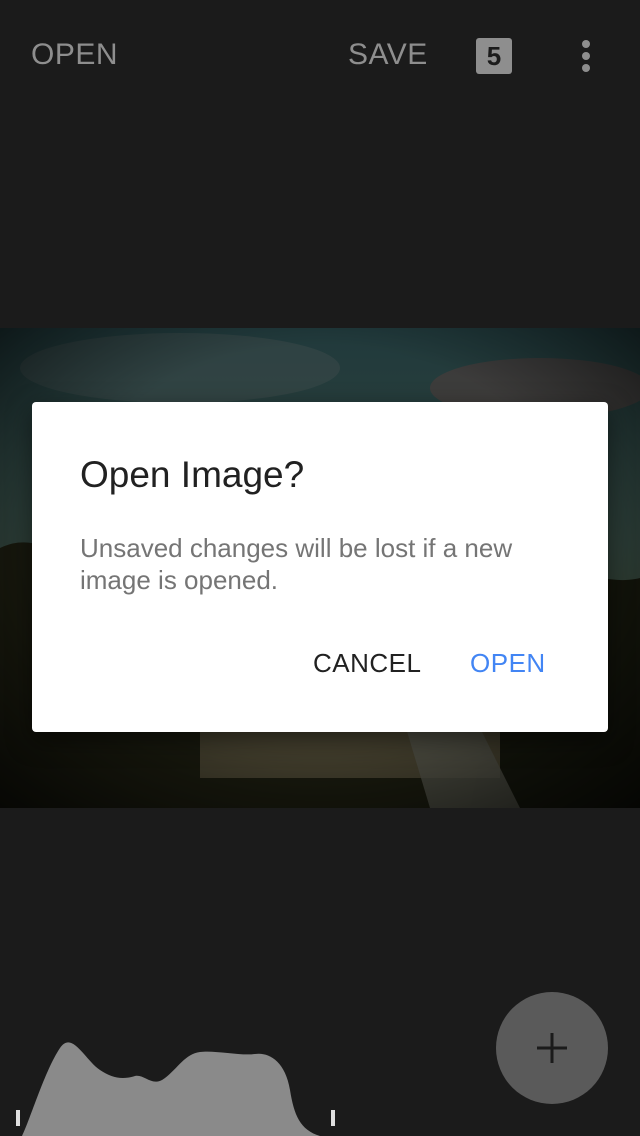 The height and width of the screenshot is (1136, 640). Describe the element at coordinates (367, 663) in the screenshot. I see `cancel-button: CANCEL` at that location.